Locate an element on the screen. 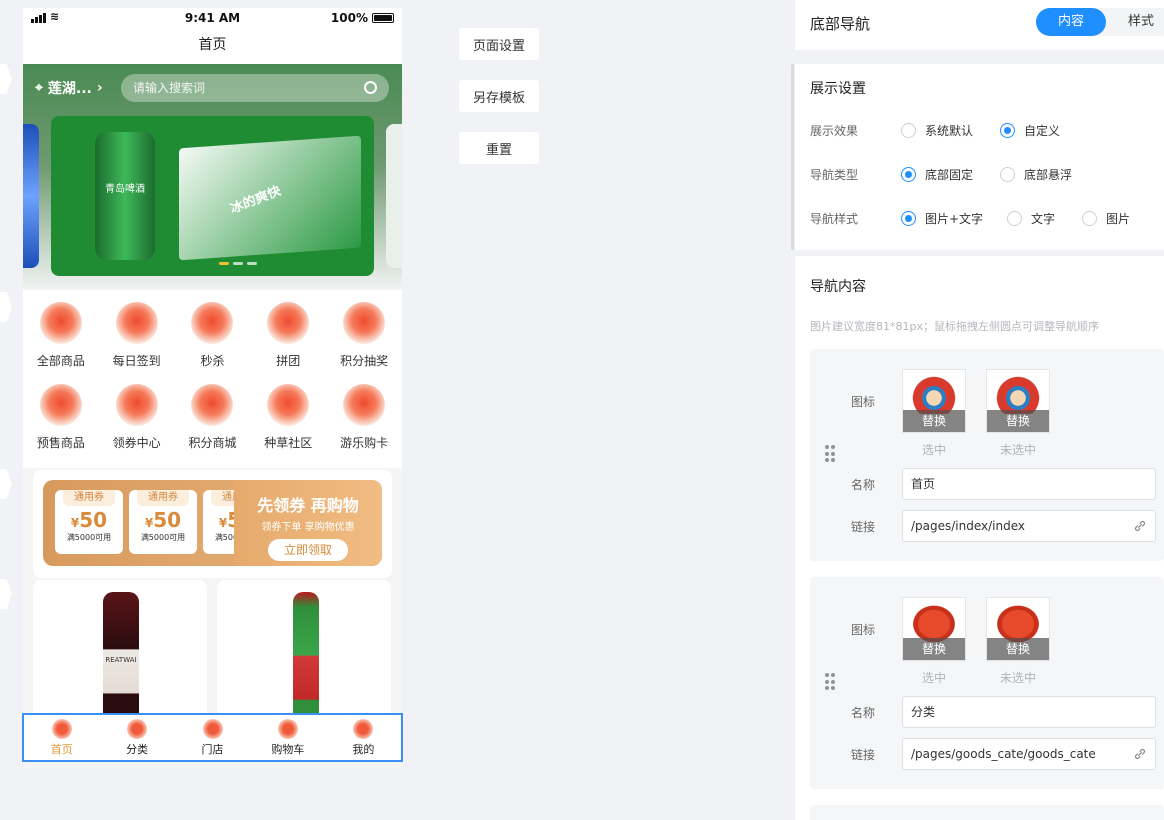  hero-section: ⌖ 莲湖... › 请输入搜索词 青岛啤酒 冰的爽快 is located at coordinates (212, 177).